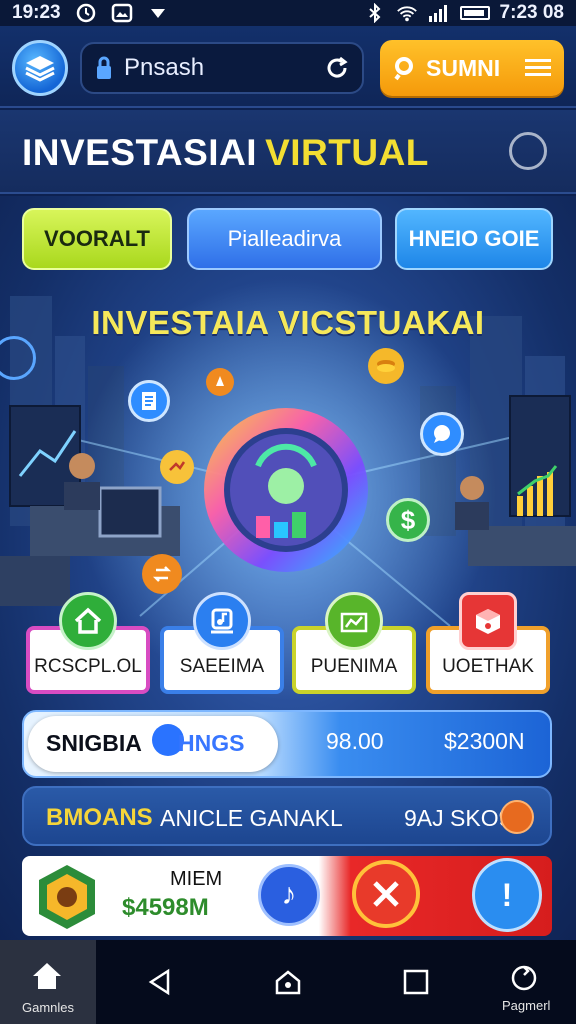 The image size is (576, 1024). What do you see at coordinates (88, 666) in the screenshot?
I see `category-label-1: RCSCPL.OL` at bounding box center [88, 666].